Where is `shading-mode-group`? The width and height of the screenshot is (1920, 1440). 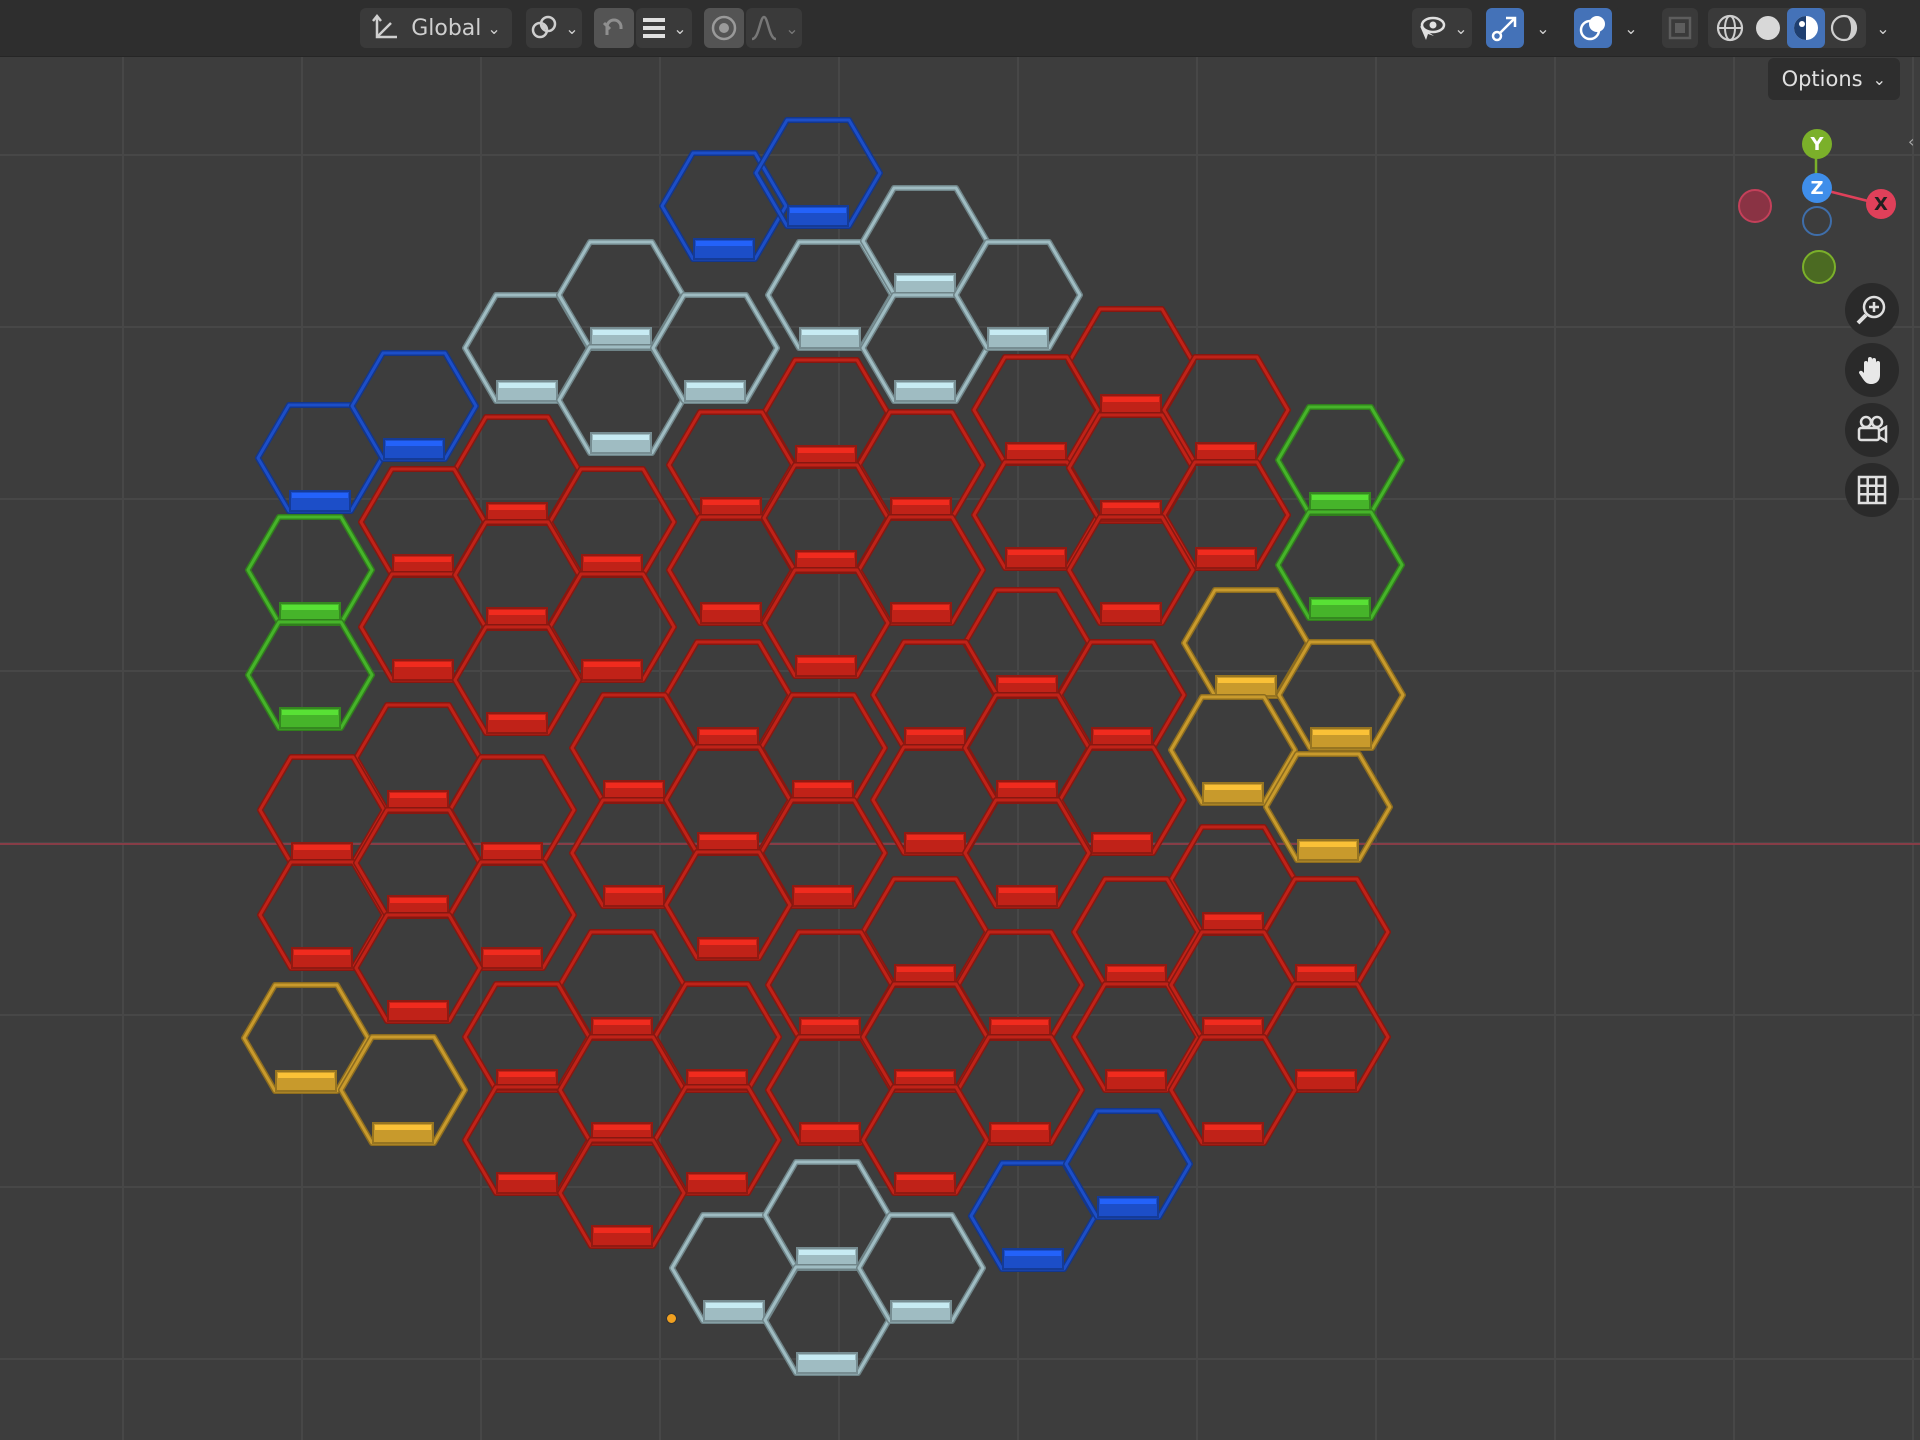 shading-mode-group is located at coordinates (1787, 28).